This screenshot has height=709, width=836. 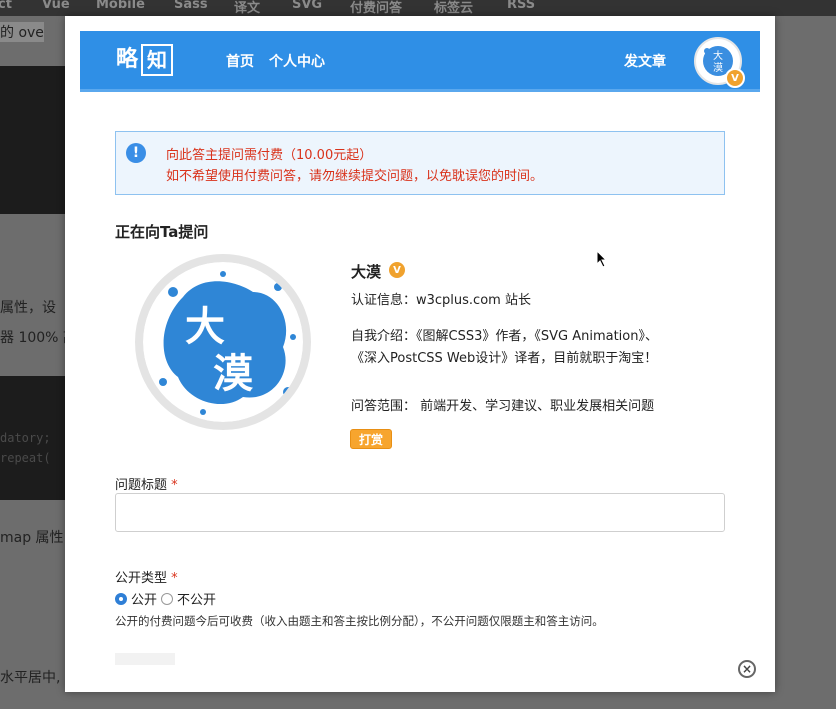 What do you see at coordinates (747, 669) in the screenshot?
I see `close-button: ×` at bounding box center [747, 669].